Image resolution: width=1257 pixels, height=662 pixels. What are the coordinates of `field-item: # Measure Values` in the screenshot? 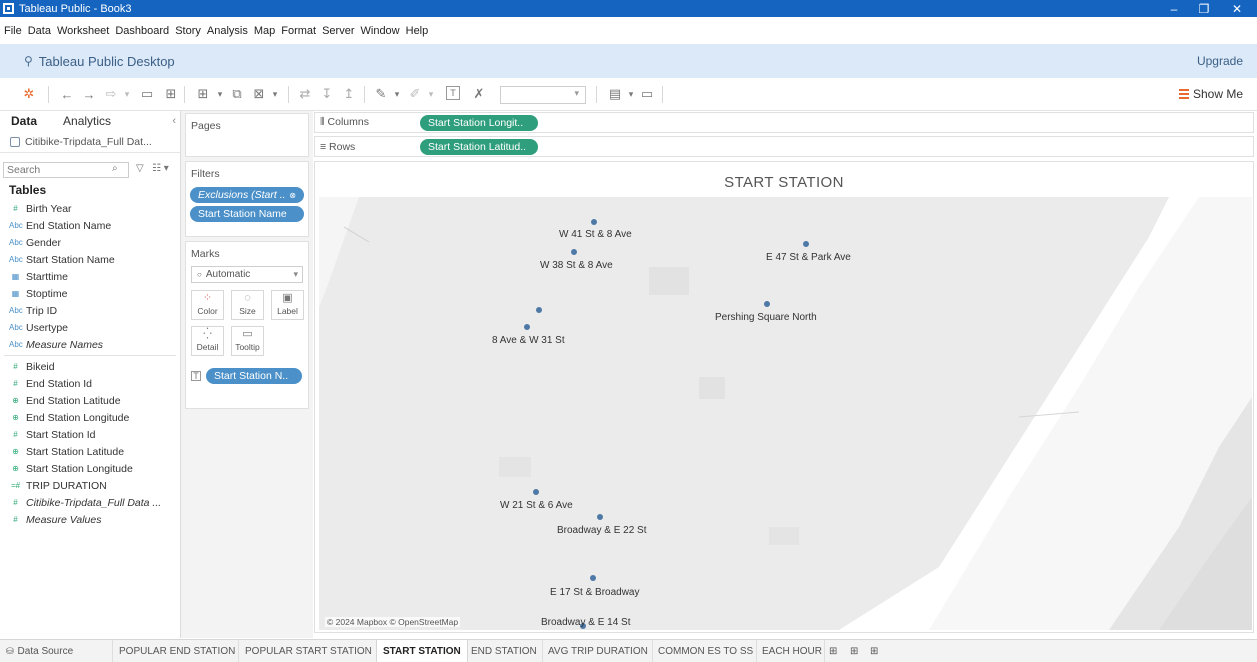 It's located at (90, 519).